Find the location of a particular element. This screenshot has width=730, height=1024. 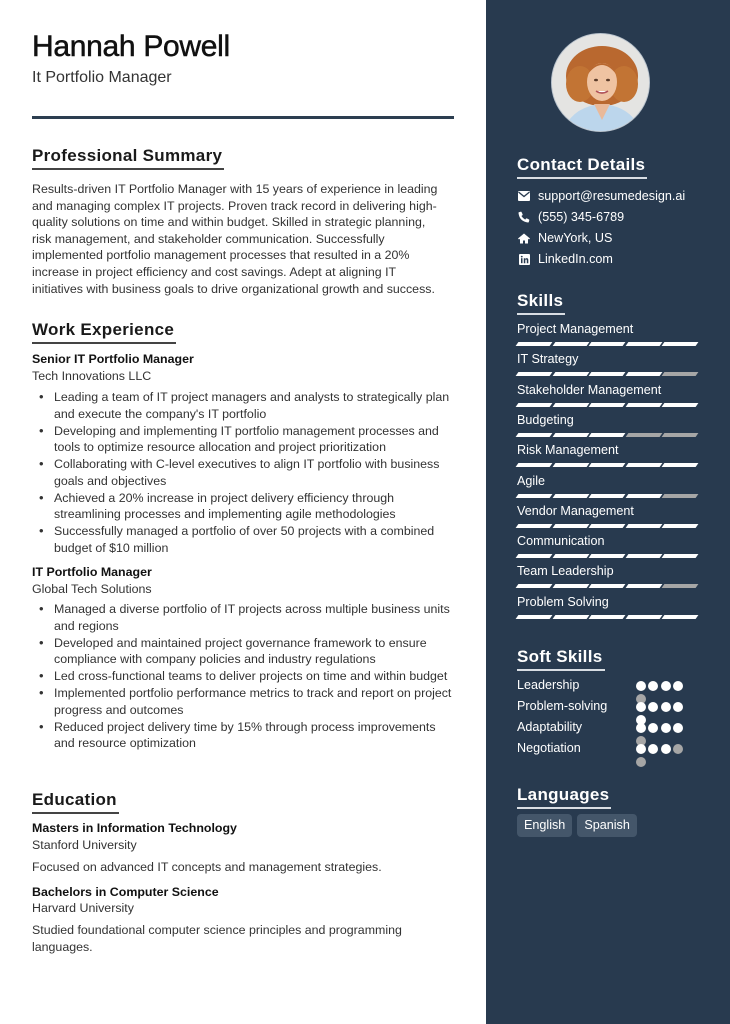

school-name: Harvard University is located at coordinates (83, 908).